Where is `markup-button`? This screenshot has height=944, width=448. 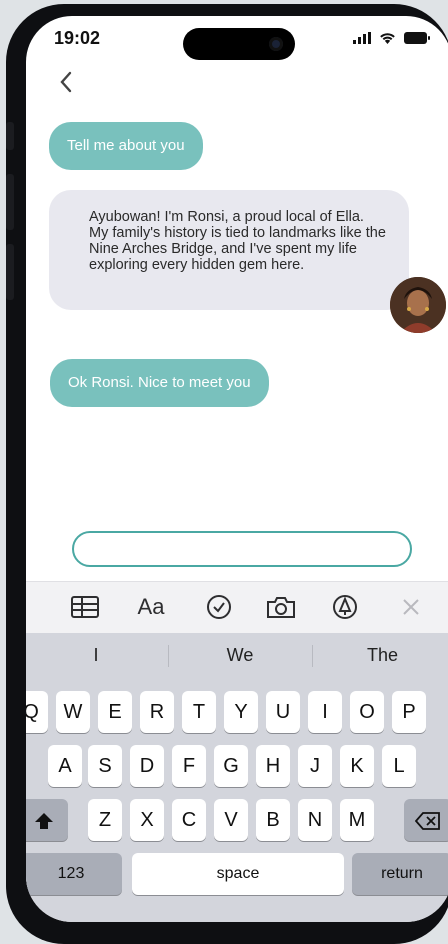
markup-button is located at coordinates (345, 607).